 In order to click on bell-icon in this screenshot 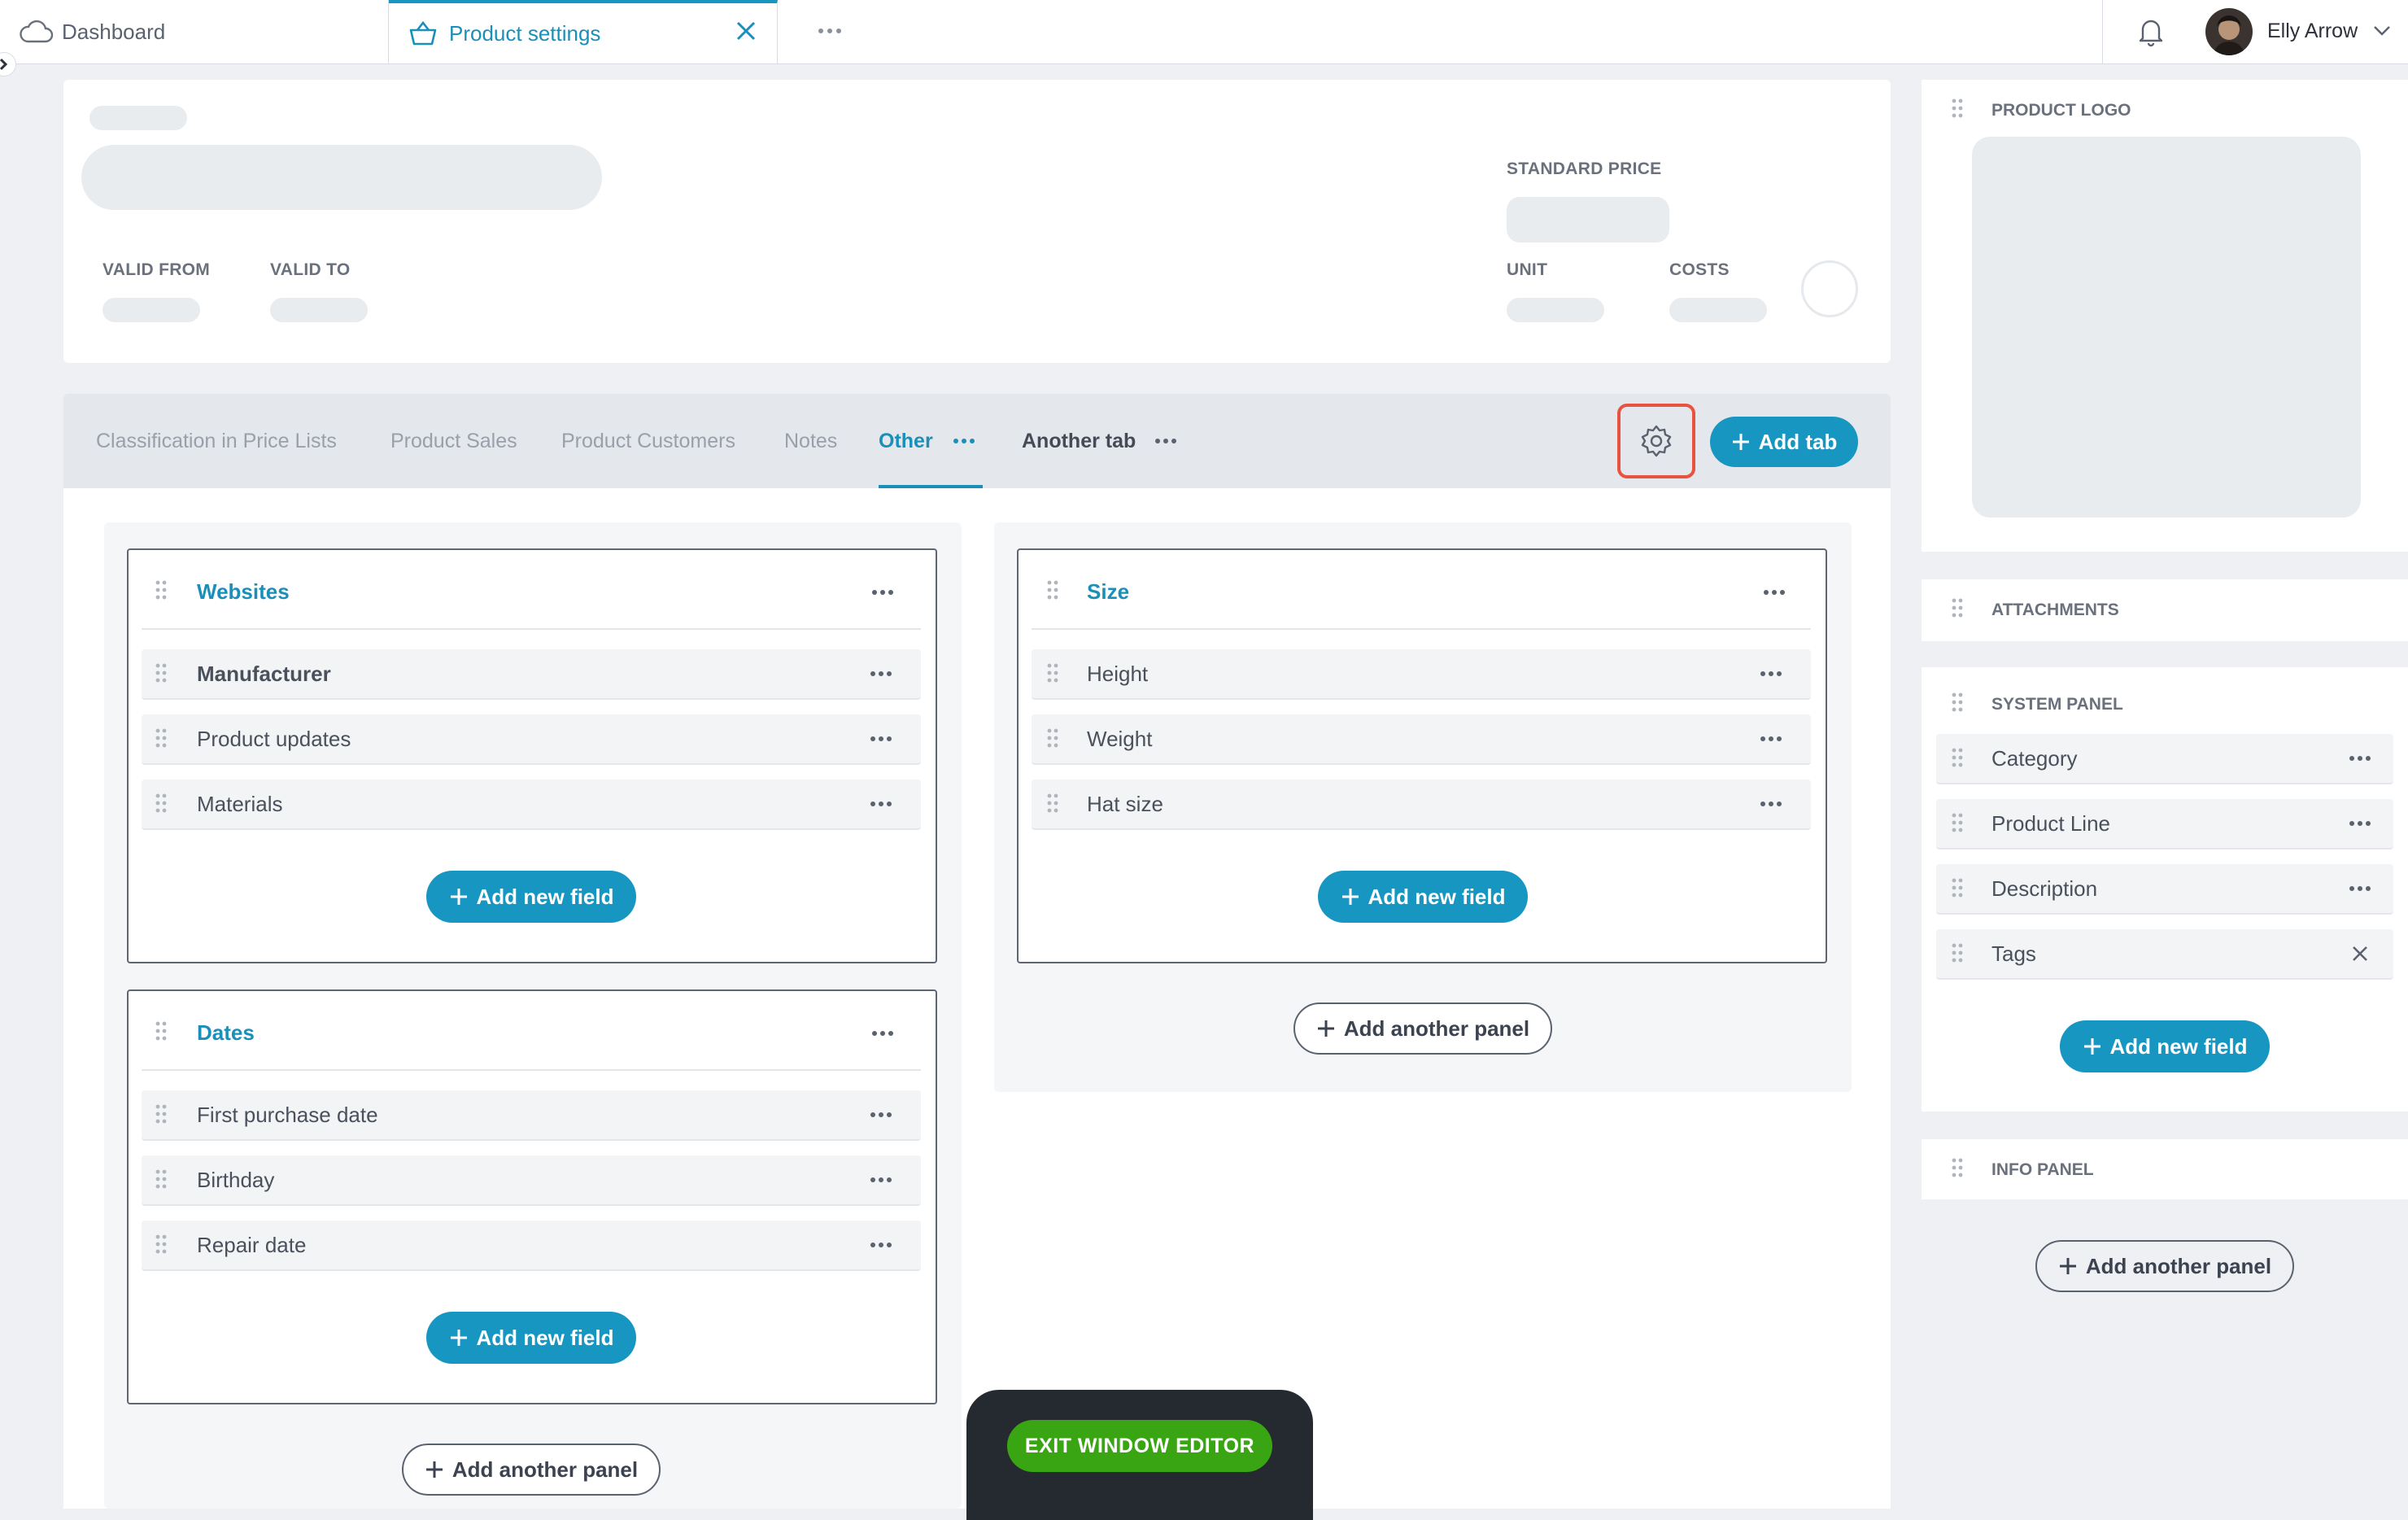, I will do `click(2151, 32)`.